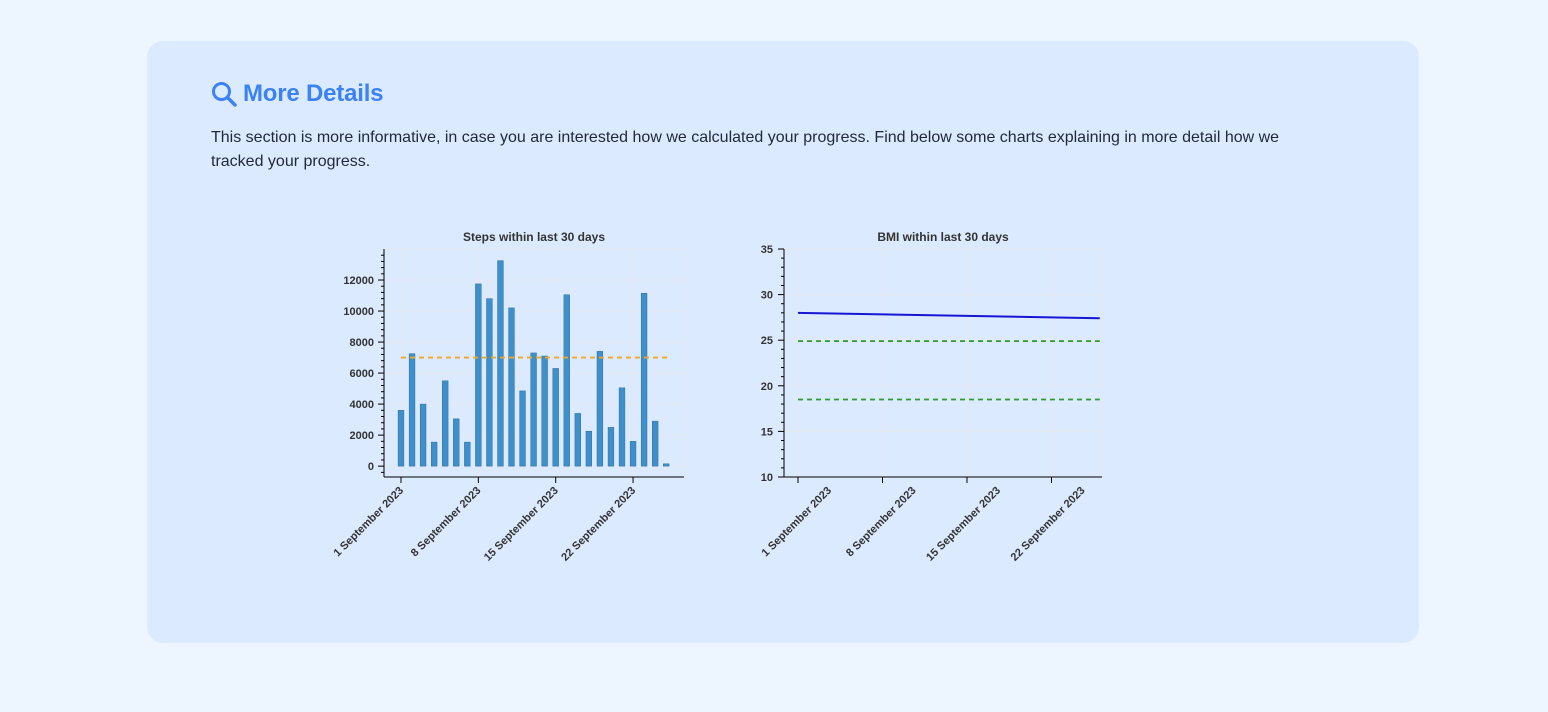 The image size is (1548, 712). I want to click on bmi-plot-frame, so click(943, 363).